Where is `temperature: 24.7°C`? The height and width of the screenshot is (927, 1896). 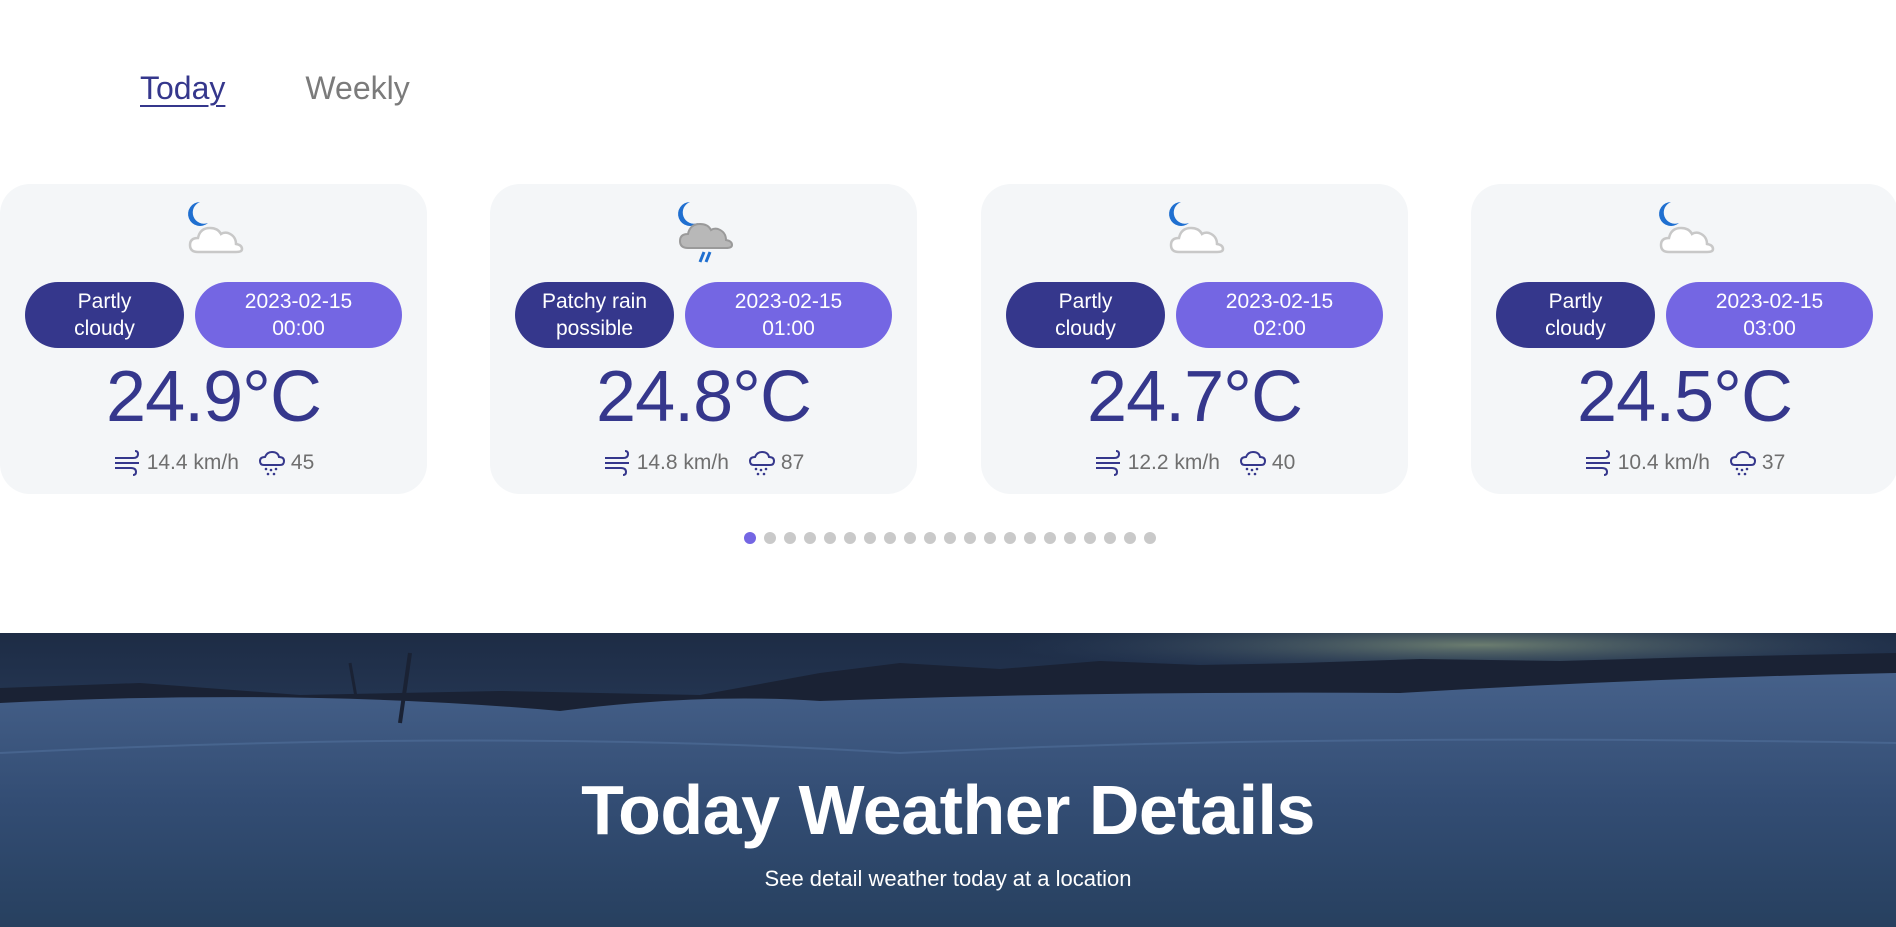
temperature: 24.7°C is located at coordinates (1195, 397).